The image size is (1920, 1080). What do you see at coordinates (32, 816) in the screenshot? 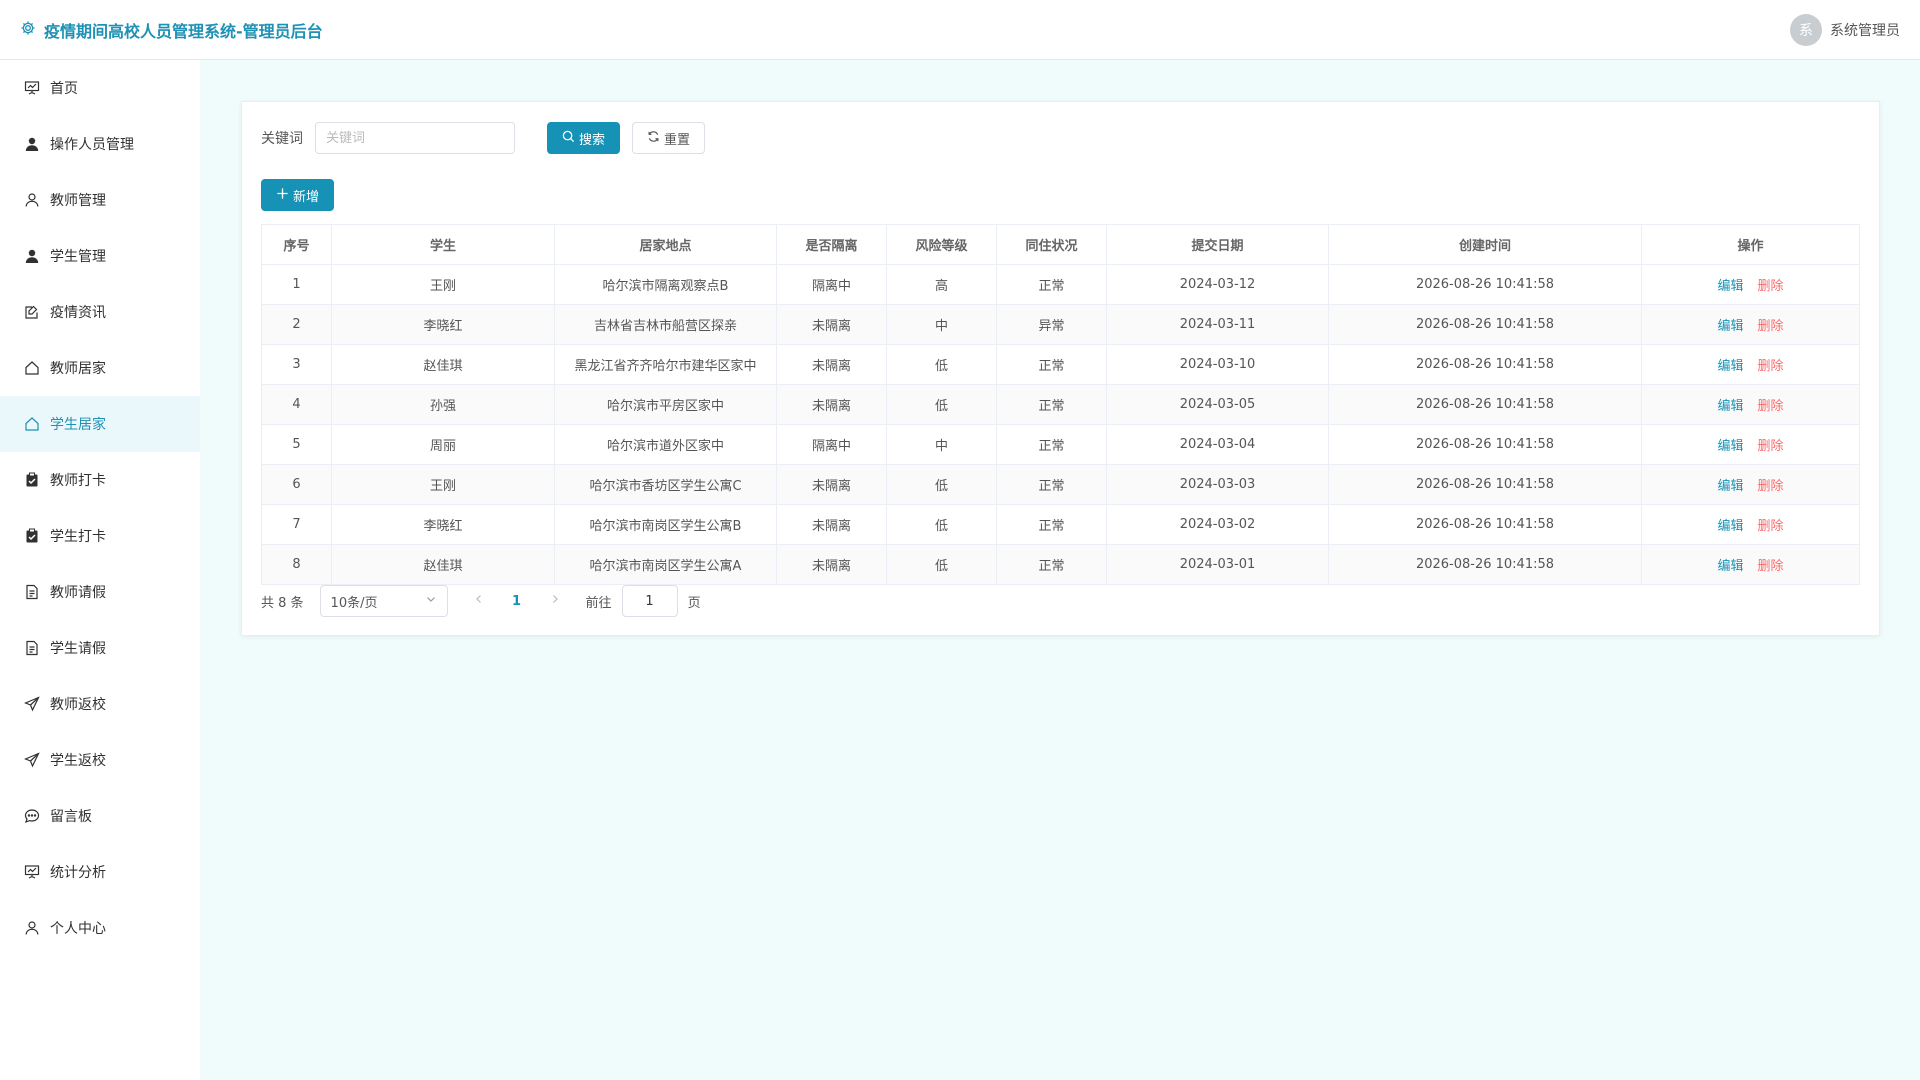
I see `chat-icon` at bounding box center [32, 816].